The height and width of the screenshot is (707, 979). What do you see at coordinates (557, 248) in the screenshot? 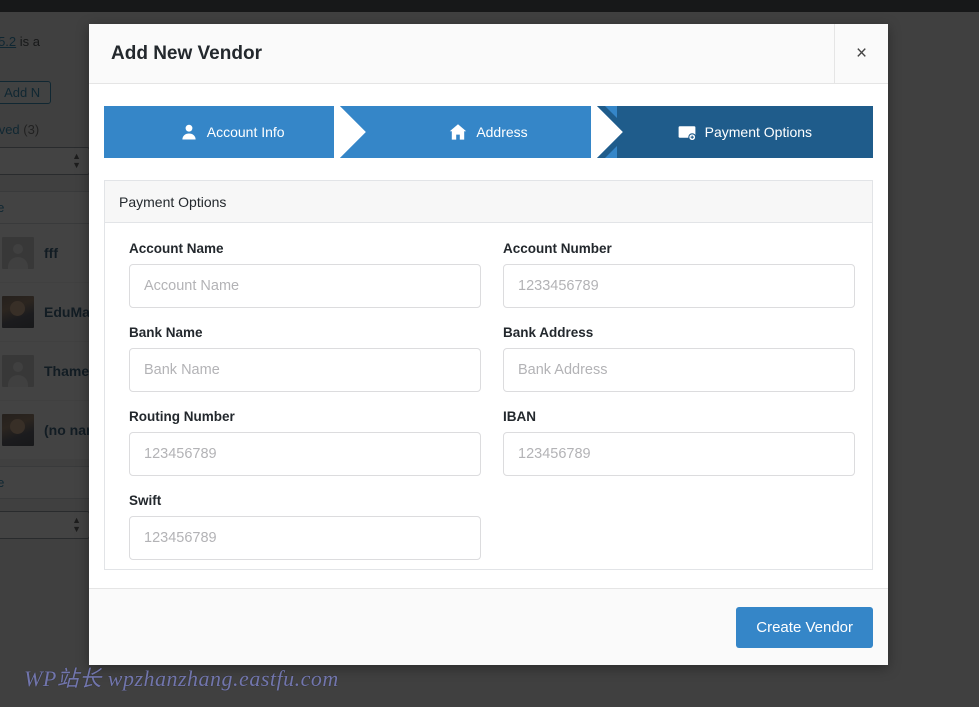
I see `field-label: Account Number` at bounding box center [557, 248].